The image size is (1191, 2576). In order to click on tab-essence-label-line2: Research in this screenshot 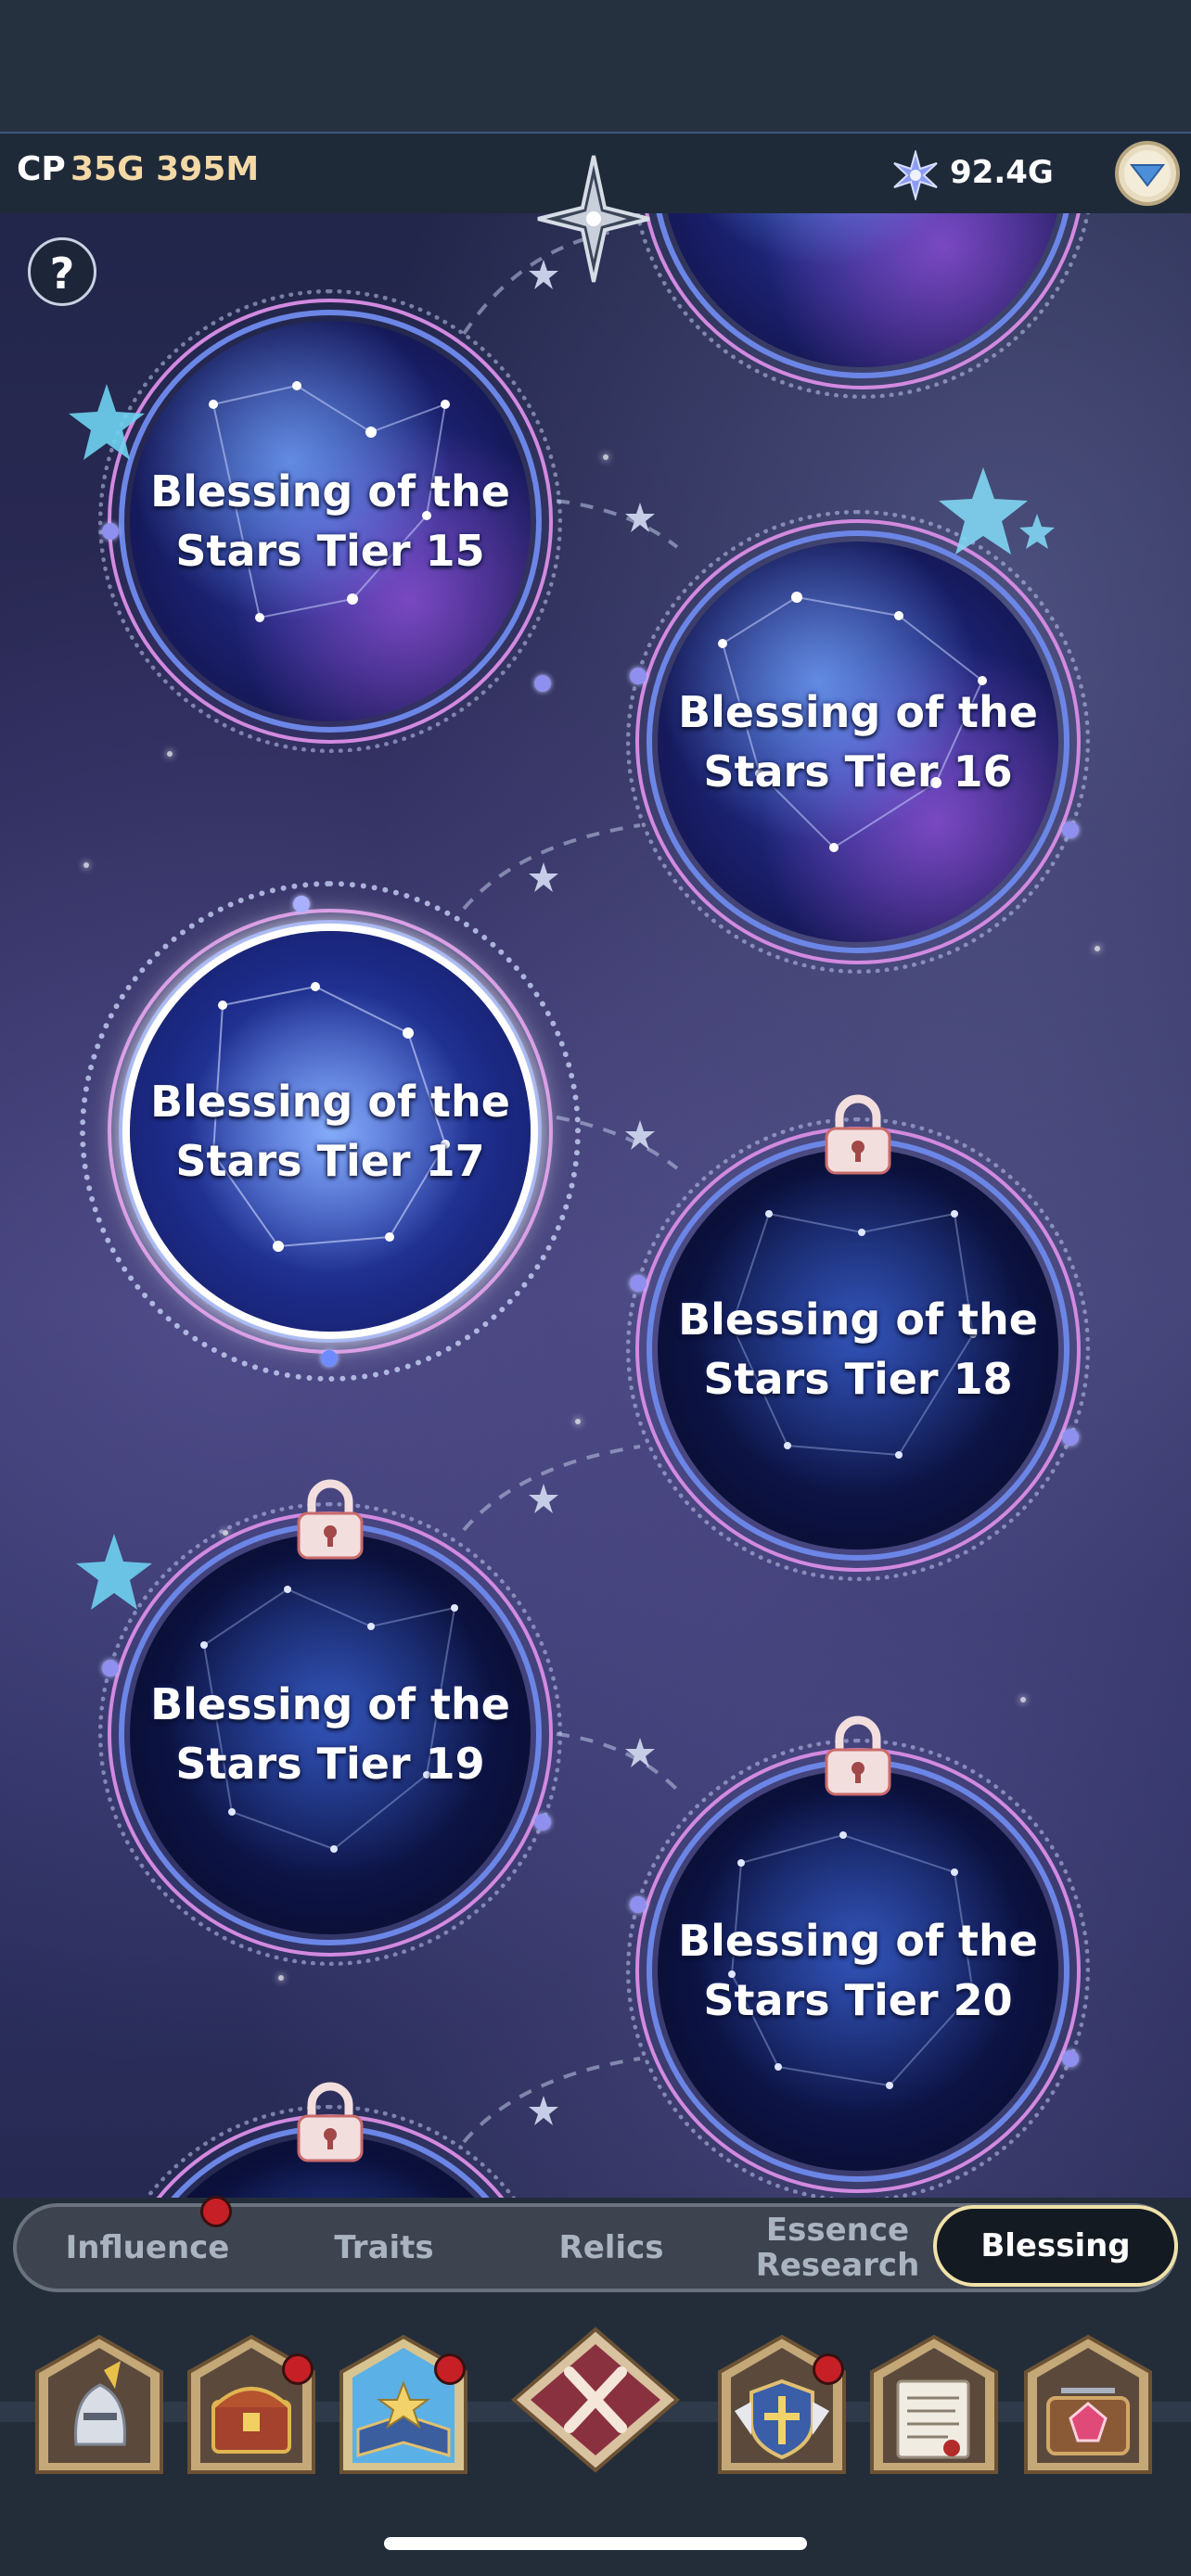, I will do `click(837, 2265)`.